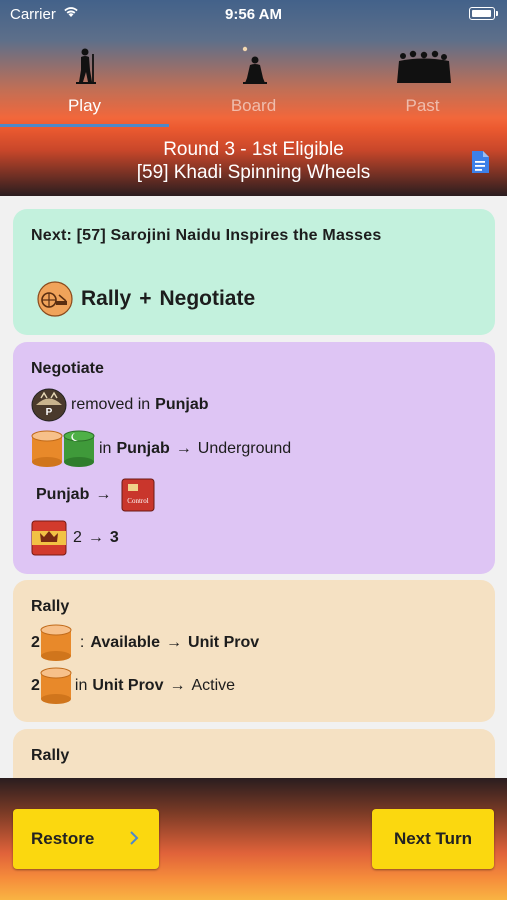 This screenshot has height=900, width=507. Describe the element at coordinates (79, 448) in the screenshot. I see `green-cylinder-icon` at that location.